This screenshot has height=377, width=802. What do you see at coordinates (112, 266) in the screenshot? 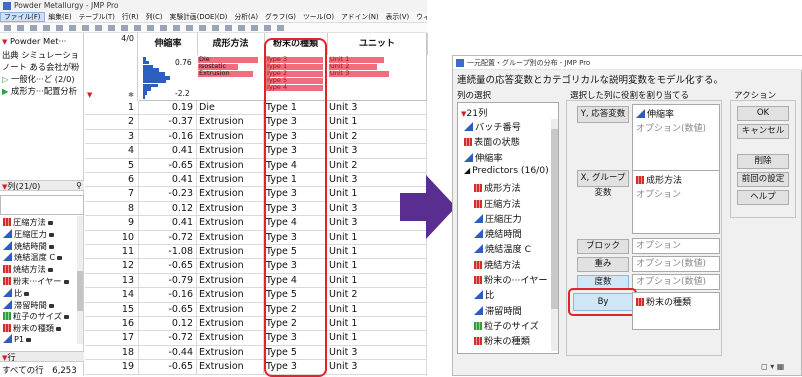
I see `row-number: 12` at bounding box center [112, 266].